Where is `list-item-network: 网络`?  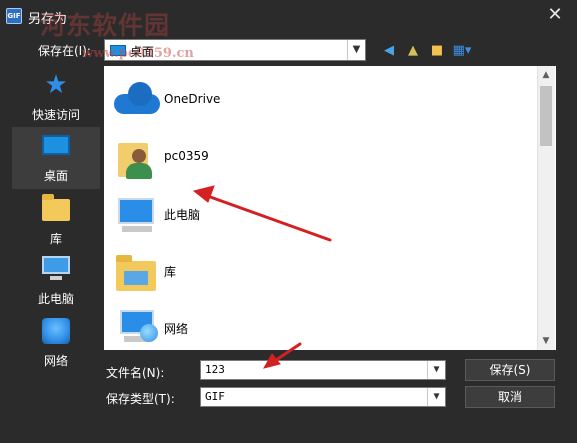
list-item-network: 网络 is located at coordinates (320, 328).